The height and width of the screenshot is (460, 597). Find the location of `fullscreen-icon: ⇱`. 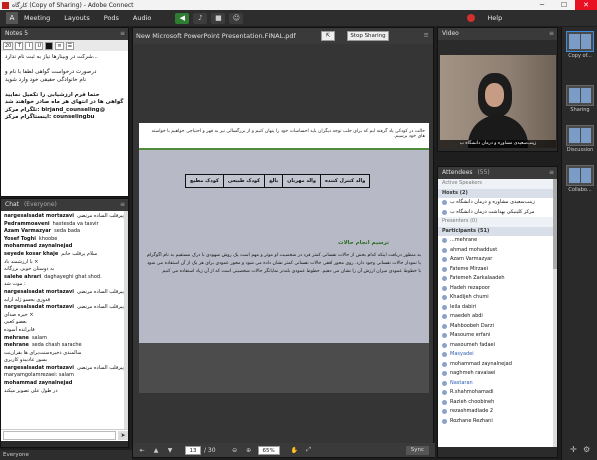

fullscreen-icon: ⇱ is located at coordinates (328, 36).